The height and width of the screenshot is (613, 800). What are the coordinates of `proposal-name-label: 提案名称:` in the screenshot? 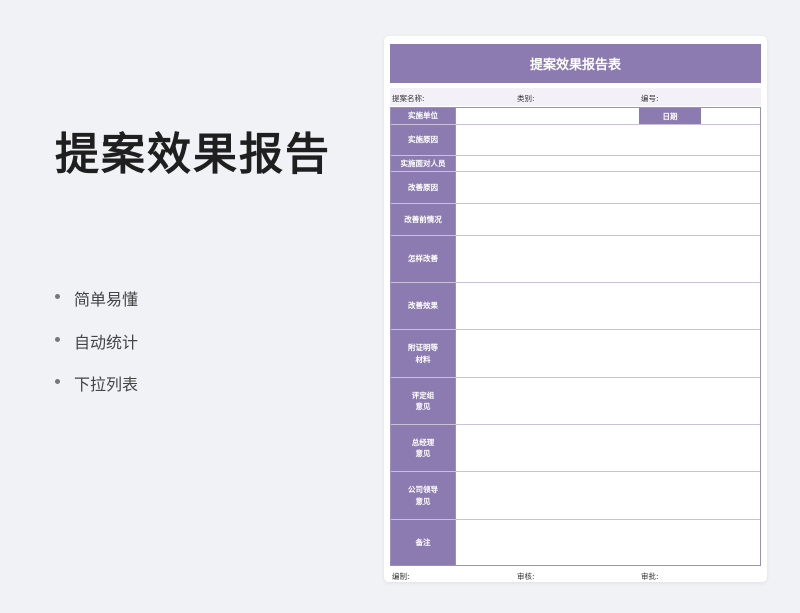 It's located at (408, 98).